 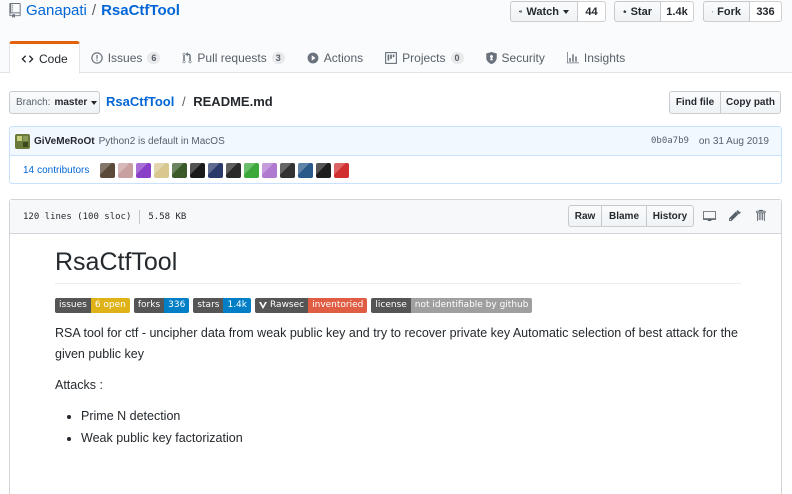 What do you see at coordinates (154, 57) in the screenshot?
I see `tab-counter: 6` at bounding box center [154, 57].